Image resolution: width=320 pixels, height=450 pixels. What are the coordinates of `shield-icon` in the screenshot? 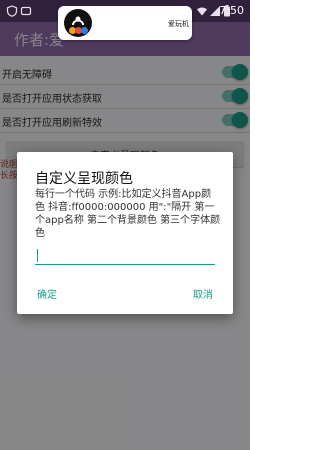 It's located at (12, 11).